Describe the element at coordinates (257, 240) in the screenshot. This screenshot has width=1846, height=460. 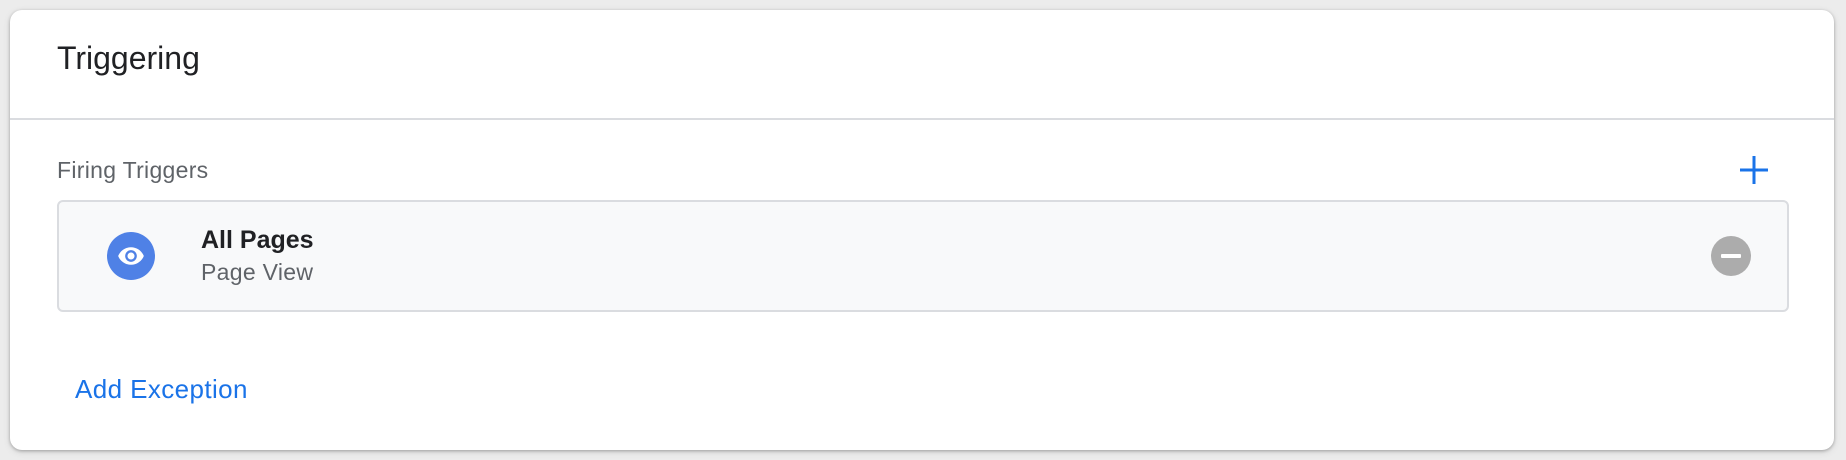
I see `trigger-name: All Pages` at that location.